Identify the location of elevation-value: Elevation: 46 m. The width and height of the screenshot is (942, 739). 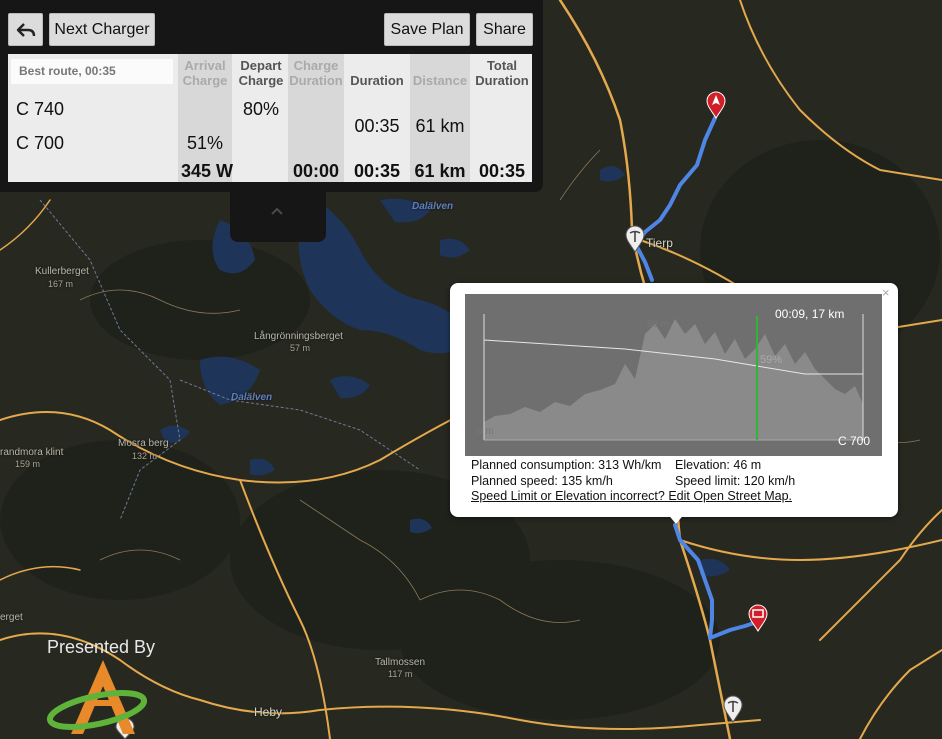
(718, 465).